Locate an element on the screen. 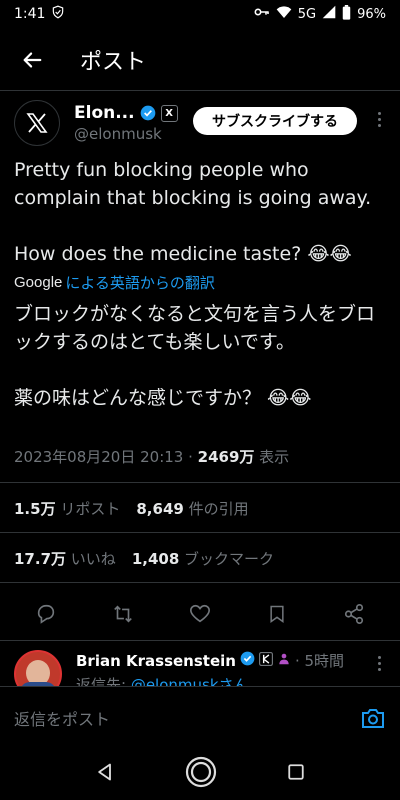  translation-attribution: Google による英語からの翻訳 is located at coordinates (114, 282).